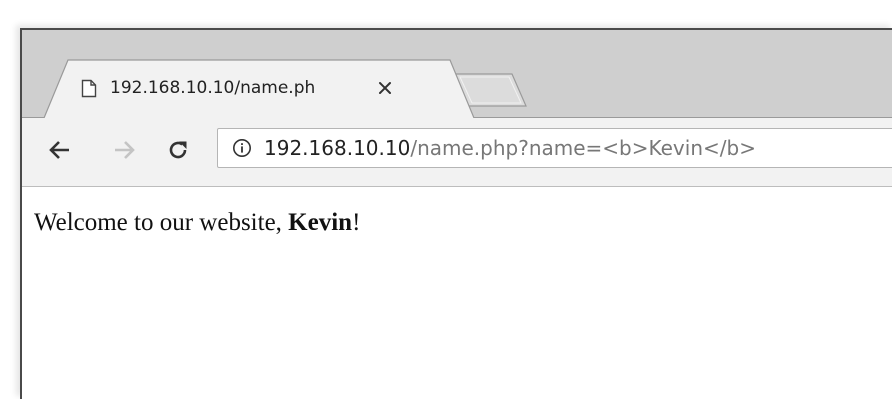 The height and width of the screenshot is (399, 892). Describe the element at coordinates (583, 148) in the screenshot. I see `url-path: /name.php?name=<b>Kevin</b>` at that location.